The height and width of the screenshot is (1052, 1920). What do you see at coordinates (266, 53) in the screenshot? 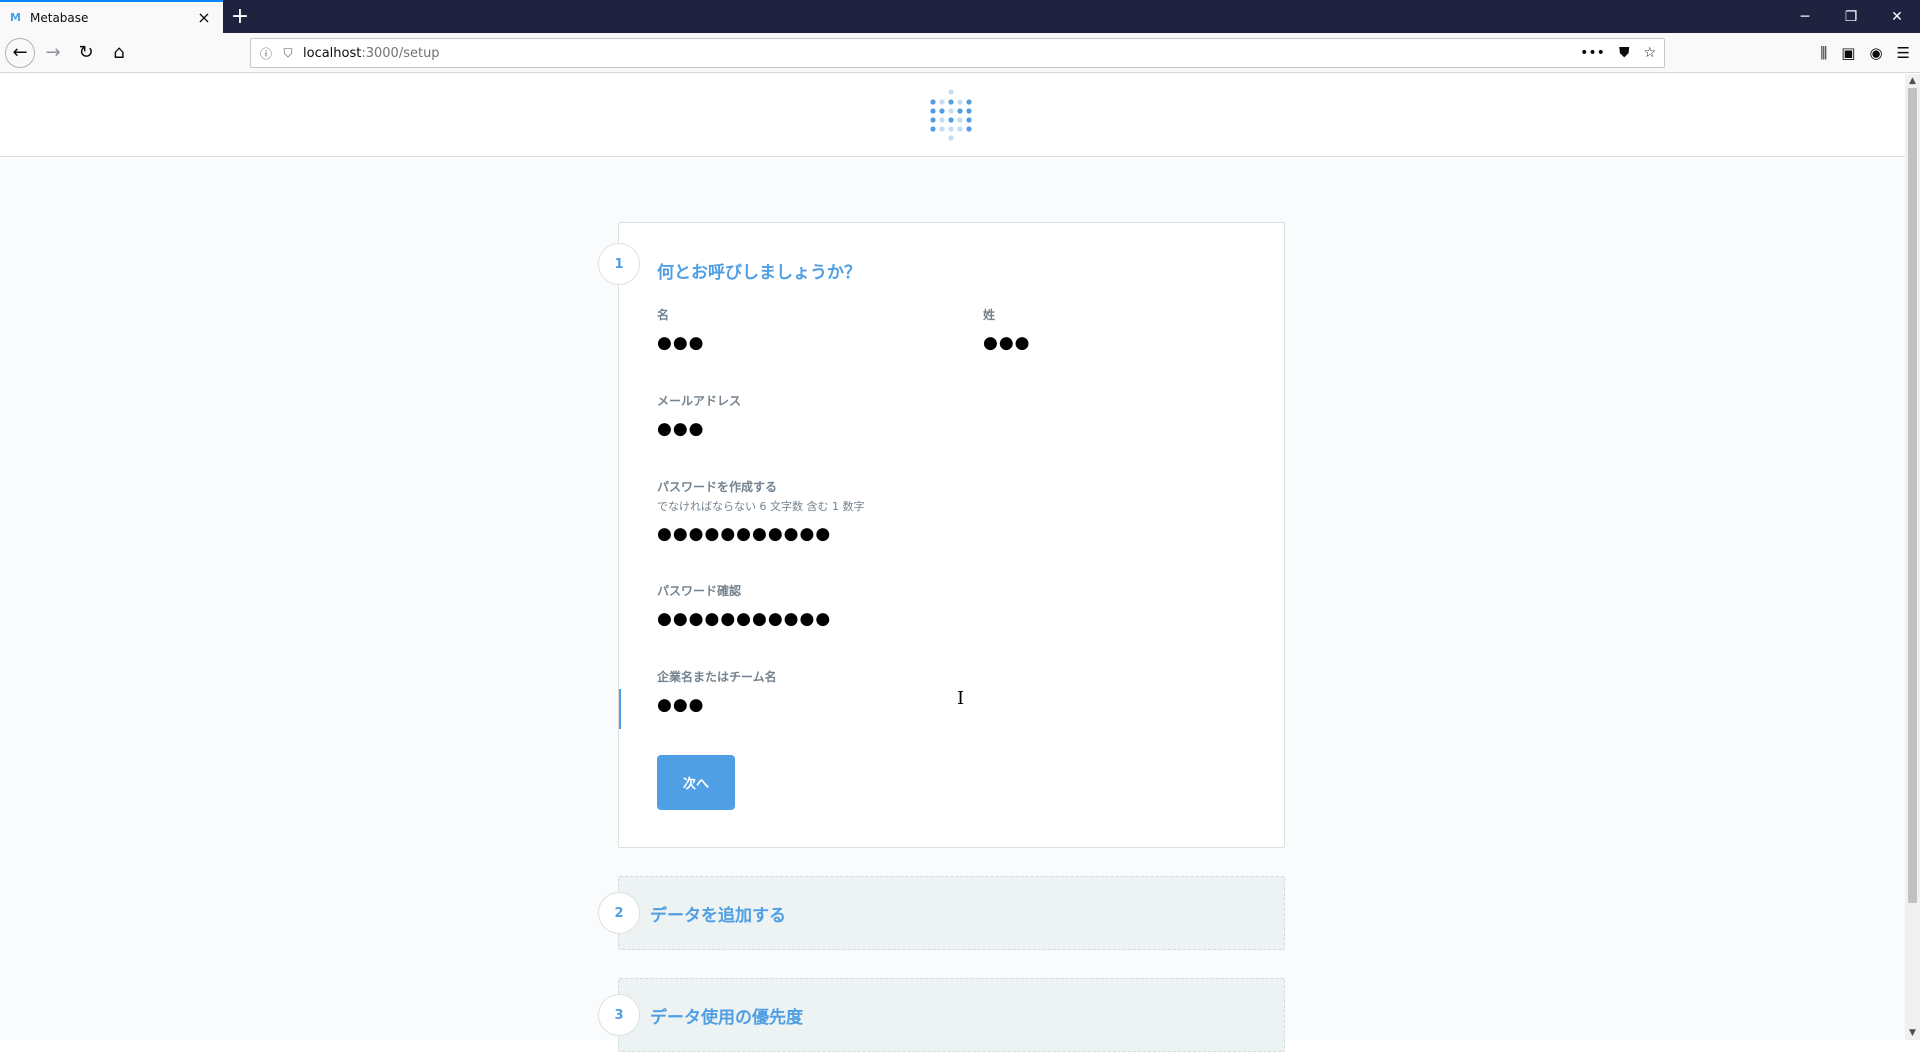
I see `info-icon: ⓘ` at bounding box center [266, 53].